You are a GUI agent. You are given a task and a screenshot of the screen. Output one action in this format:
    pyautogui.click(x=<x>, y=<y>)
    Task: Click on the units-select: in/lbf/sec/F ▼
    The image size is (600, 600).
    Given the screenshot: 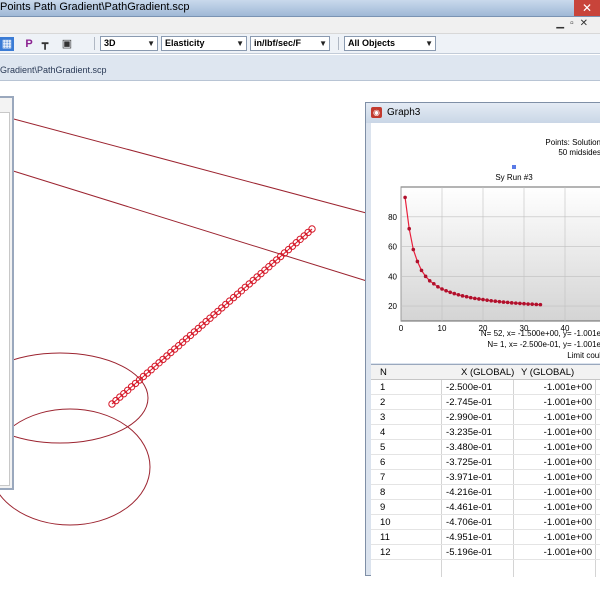 What is the action you would take?
    pyautogui.click(x=290, y=43)
    